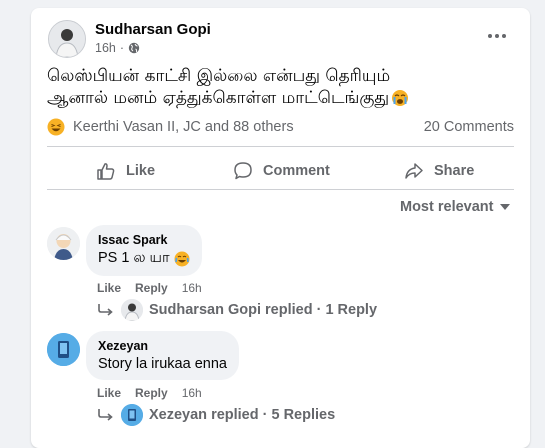  I want to click on more-options-icon, so click(497, 36).